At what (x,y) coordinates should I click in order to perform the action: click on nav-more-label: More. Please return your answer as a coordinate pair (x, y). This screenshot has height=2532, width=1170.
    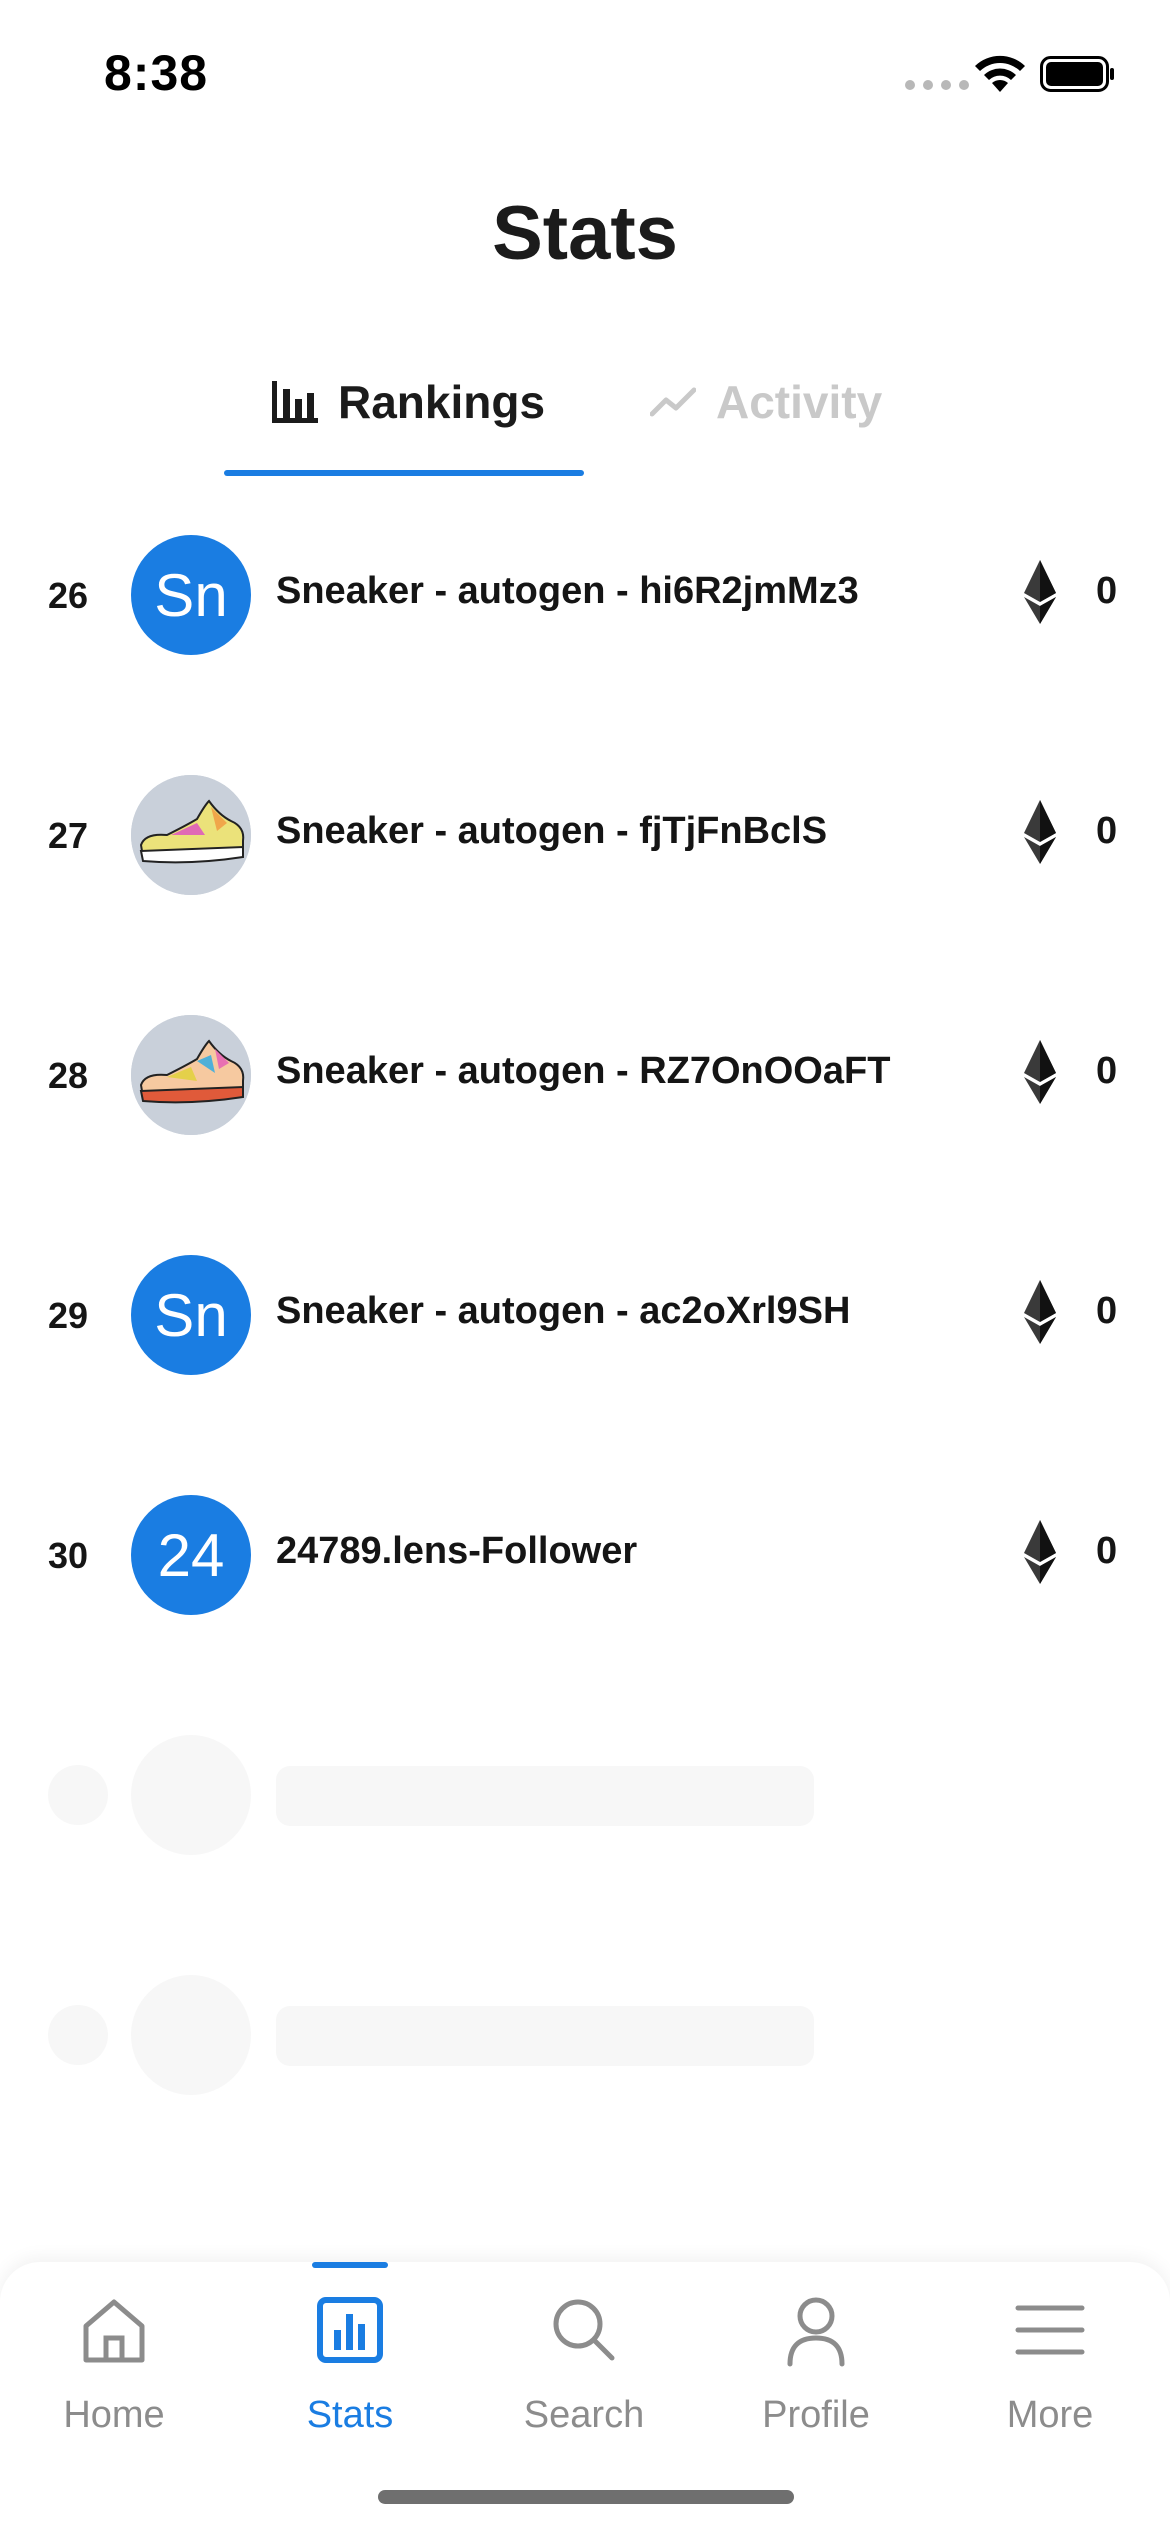
    Looking at the image, I should click on (1050, 2415).